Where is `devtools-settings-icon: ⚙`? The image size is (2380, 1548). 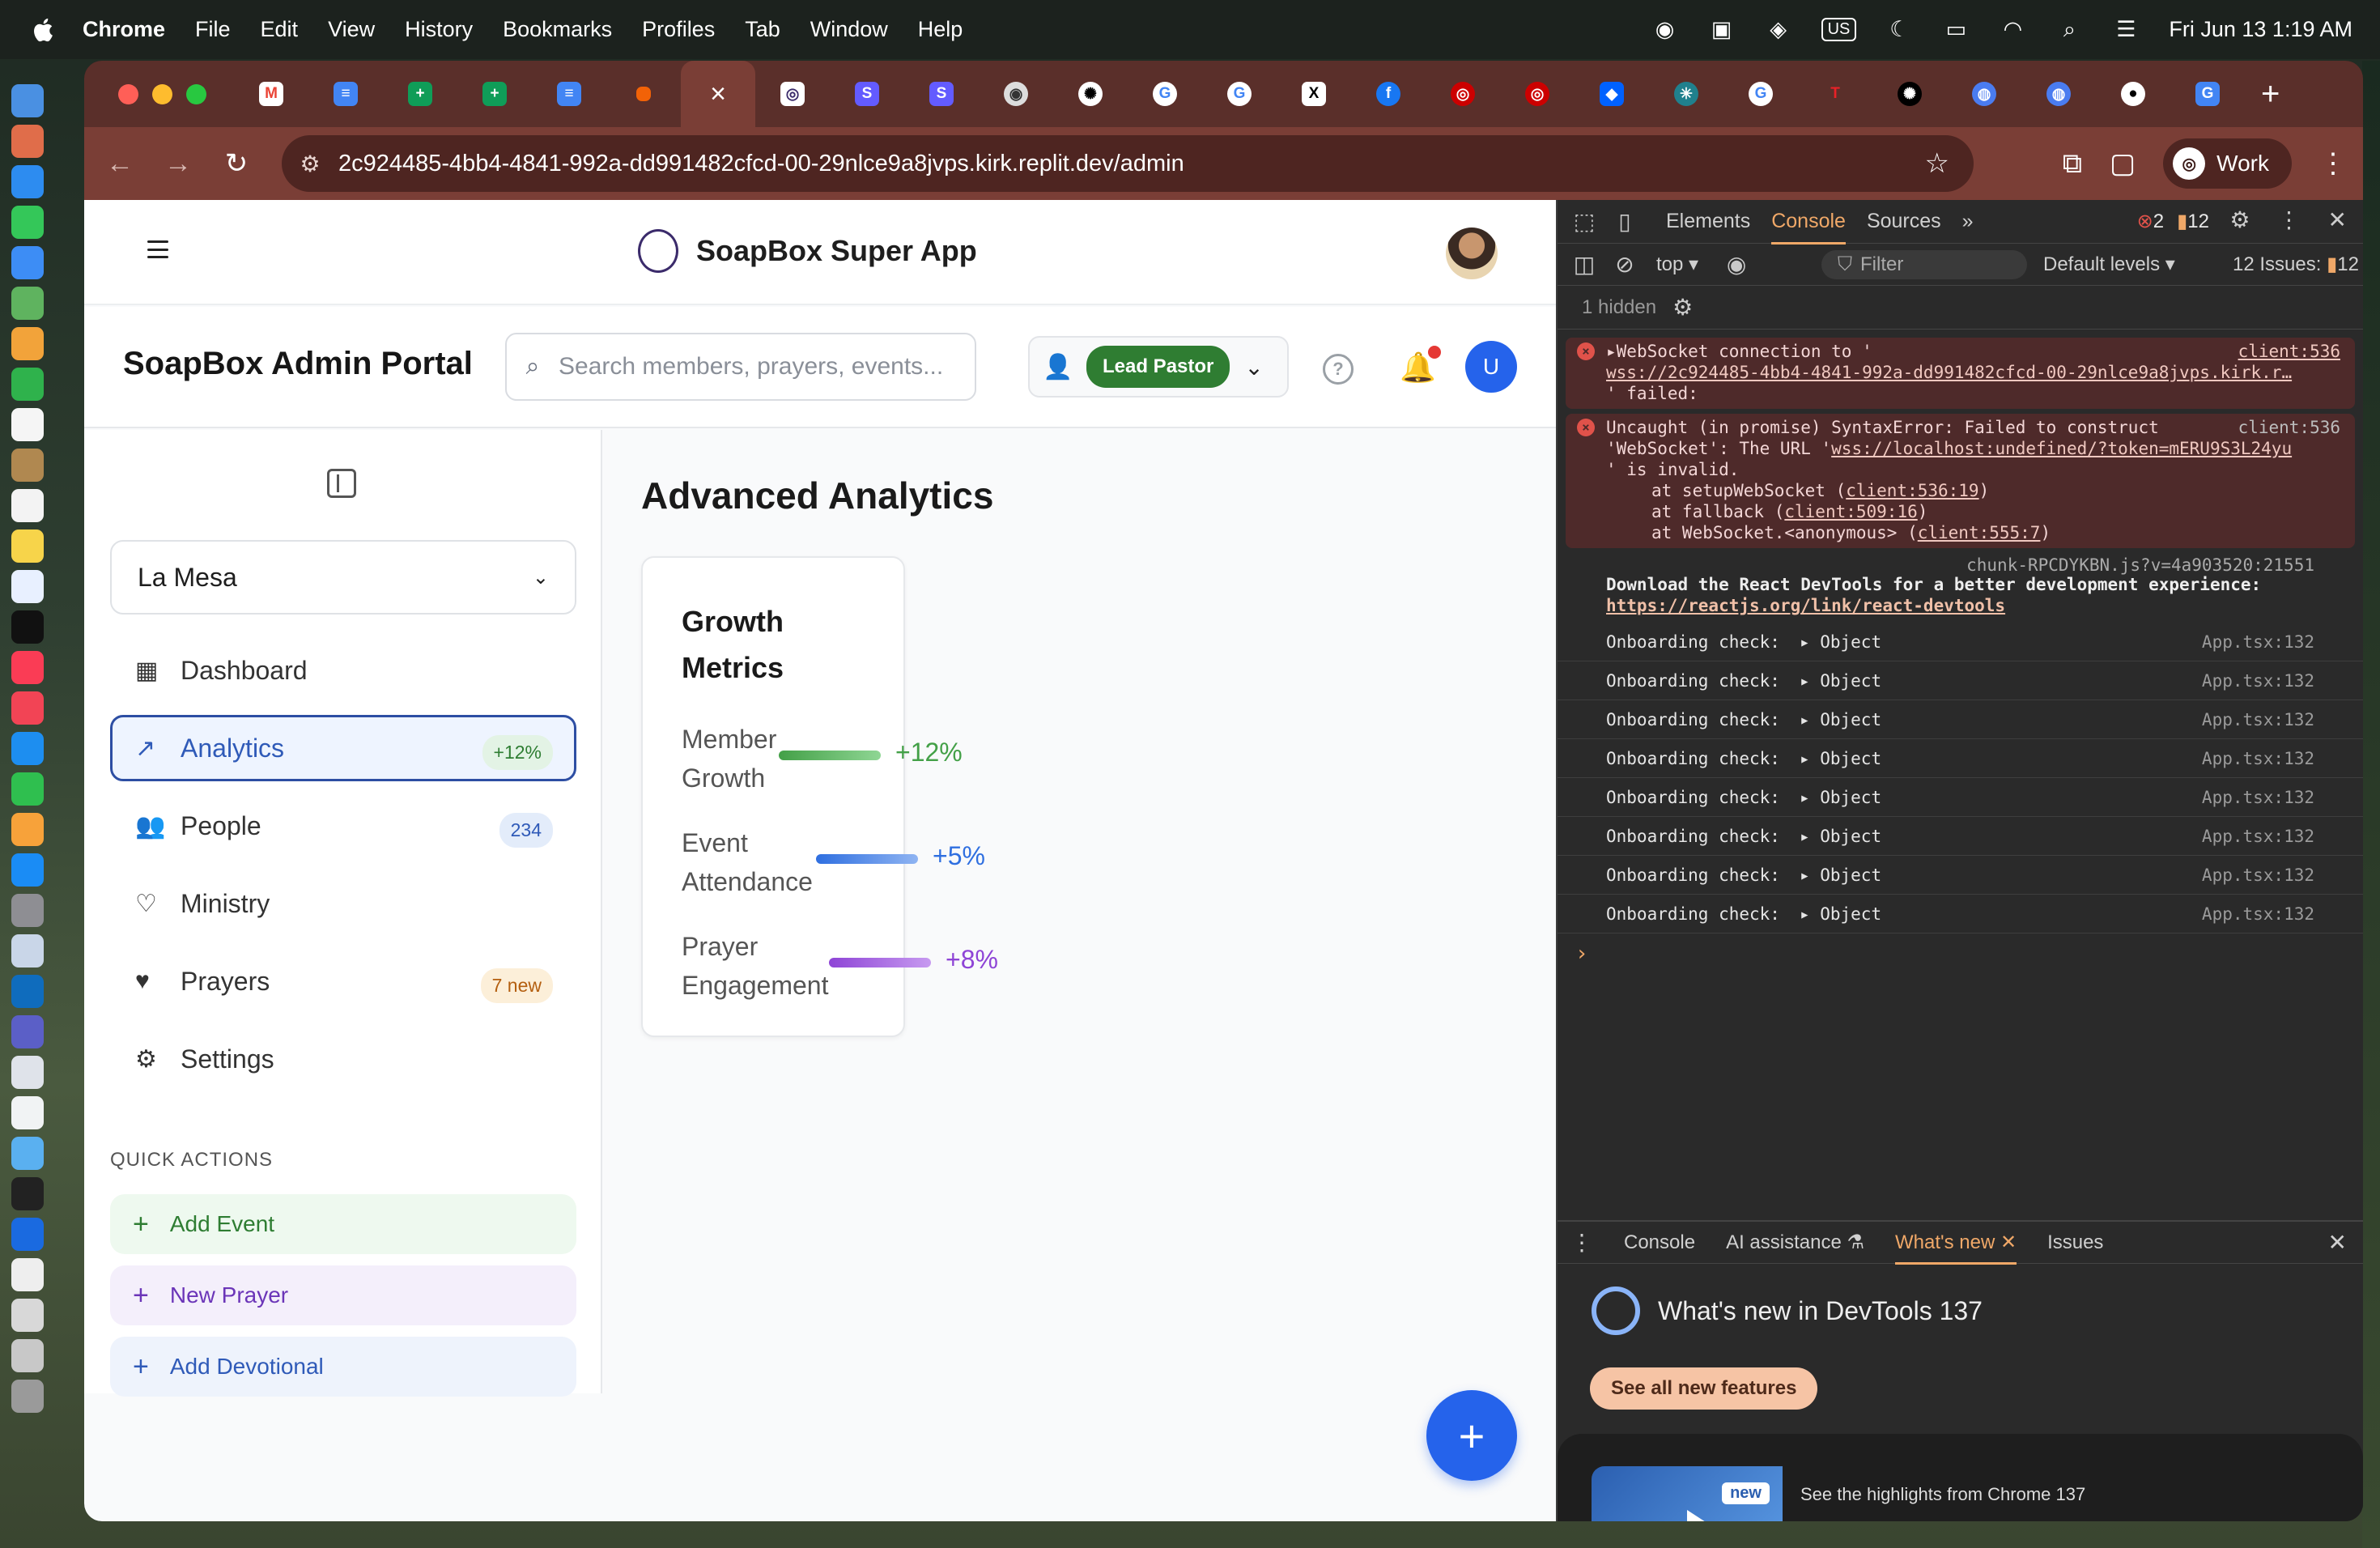 devtools-settings-icon: ⚙ is located at coordinates (2239, 220).